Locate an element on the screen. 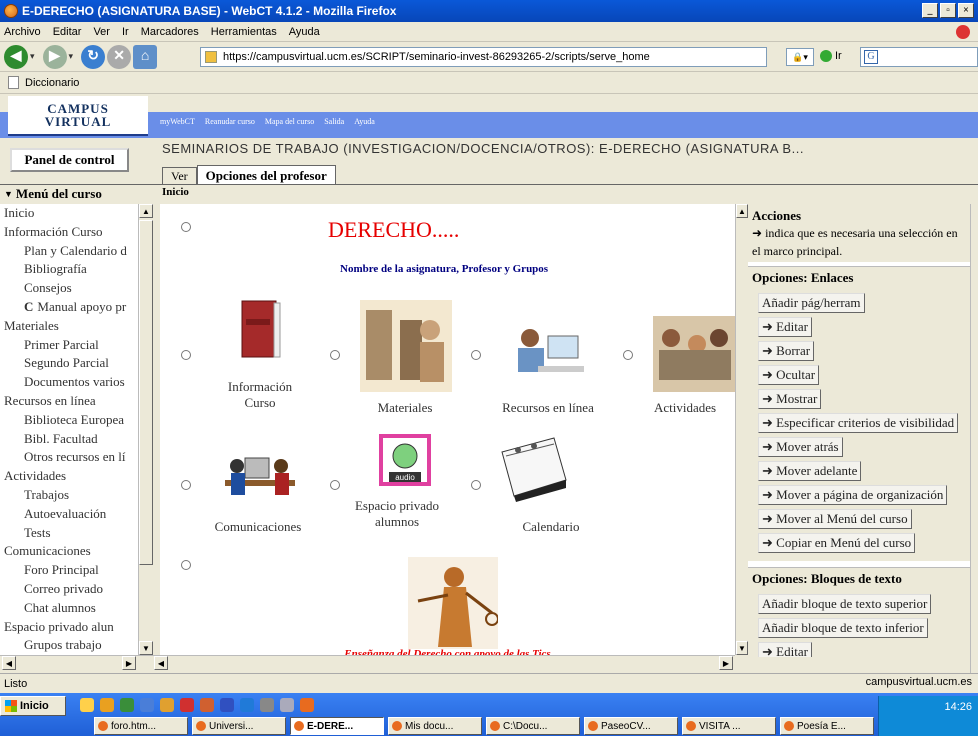  close-button: × is located at coordinates (966, 10).